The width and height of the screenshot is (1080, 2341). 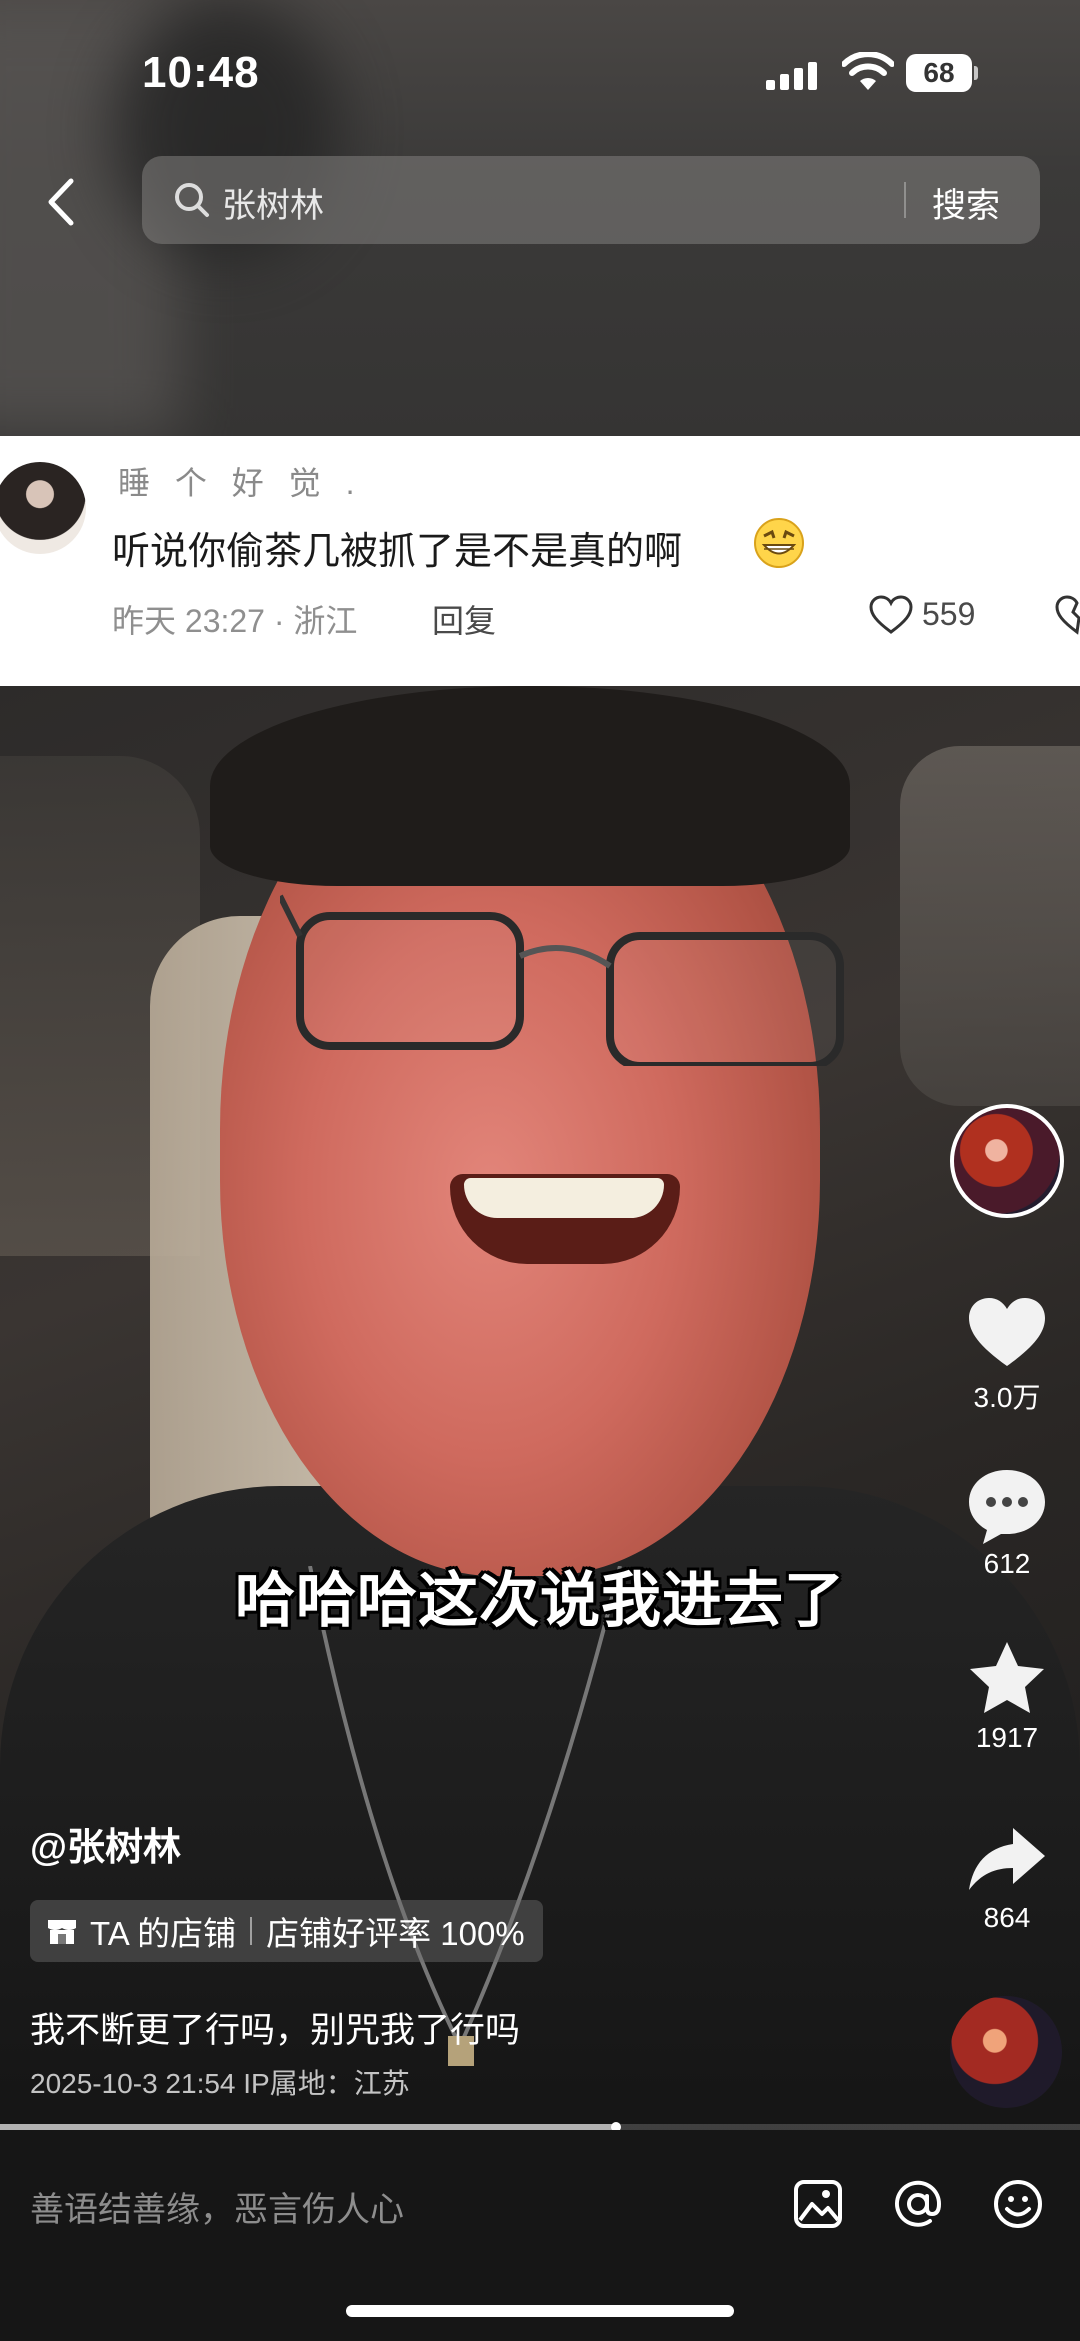 What do you see at coordinates (1007, 1161) in the screenshot?
I see `creator-avatar` at bounding box center [1007, 1161].